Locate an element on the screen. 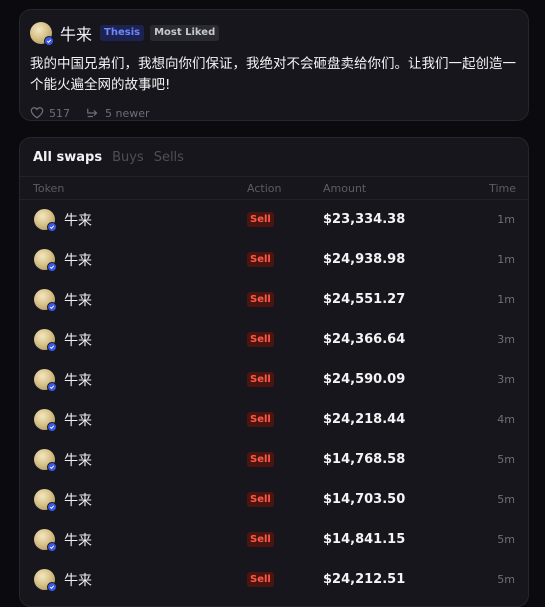 The width and height of the screenshot is (545, 607). swaps-table-header: Token Action Amount Time is located at coordinates (274, 188).